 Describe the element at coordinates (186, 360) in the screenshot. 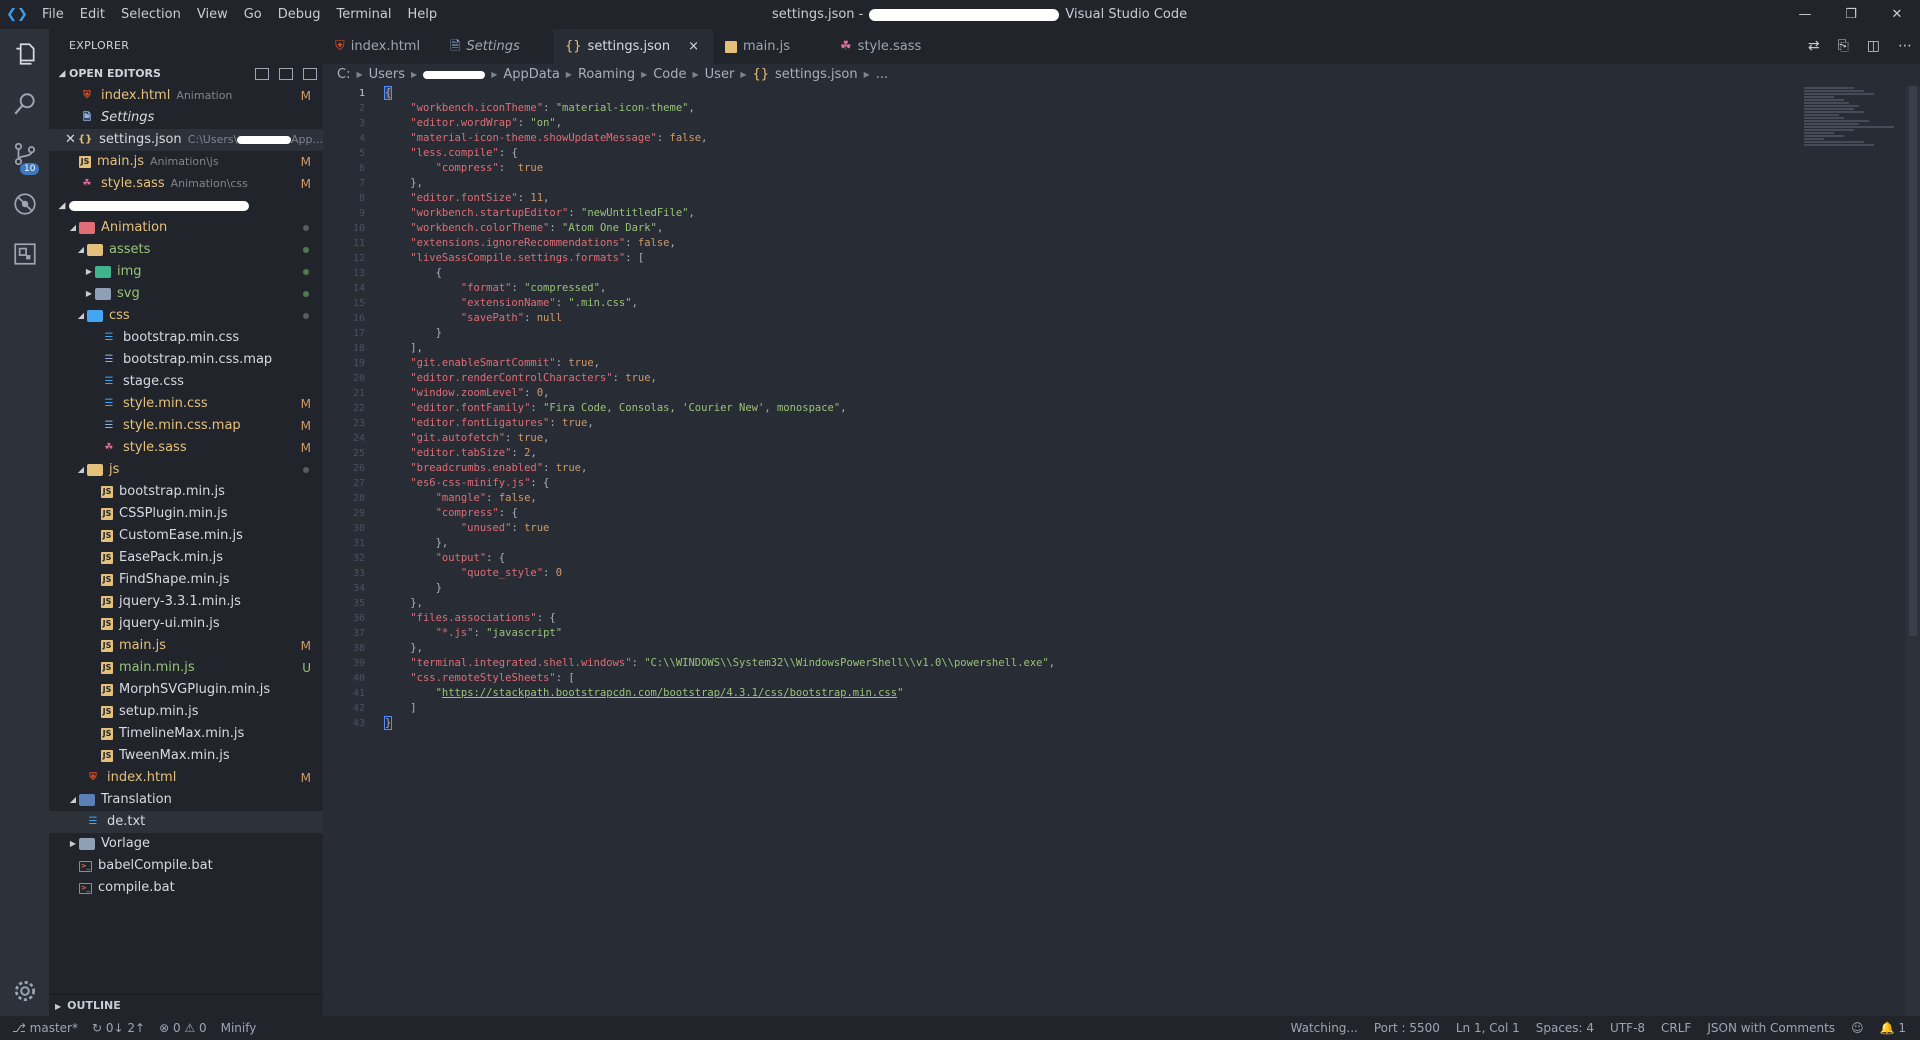

I see `tree-file: ☰ bootstrap.min.css.map` at that location.